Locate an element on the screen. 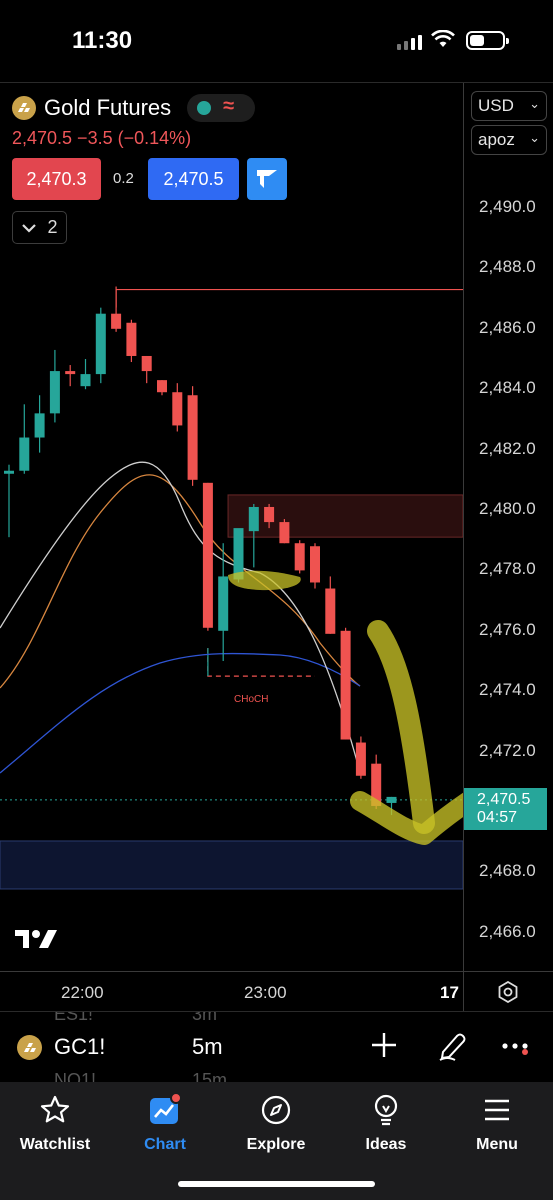  currency-value: USD is located at coordinates (496, 105).